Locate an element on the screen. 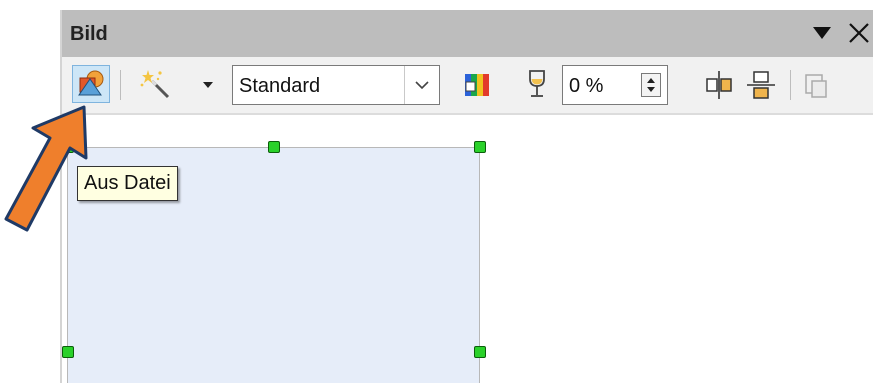  transparency-label is located at coordinates (537, 85).